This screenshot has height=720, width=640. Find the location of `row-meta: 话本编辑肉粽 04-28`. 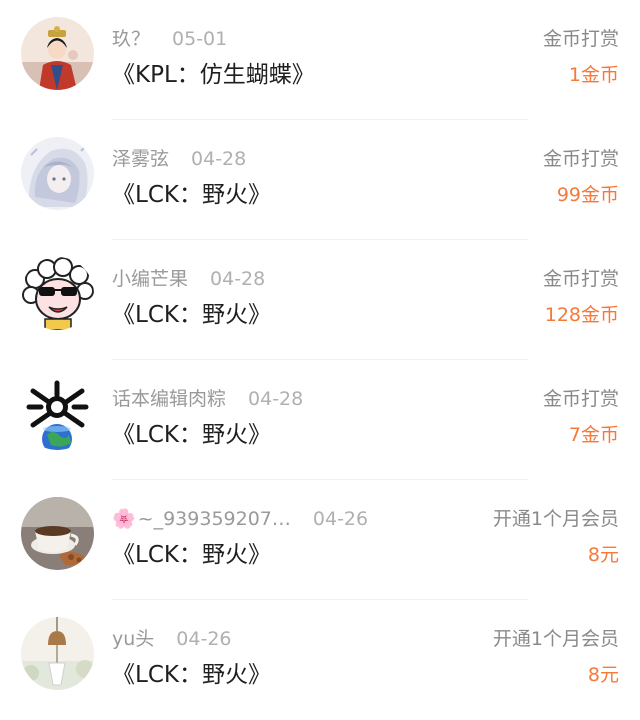

row-meta: 话本编辑肉粽 04-28 is located at coordinates (207, 399).